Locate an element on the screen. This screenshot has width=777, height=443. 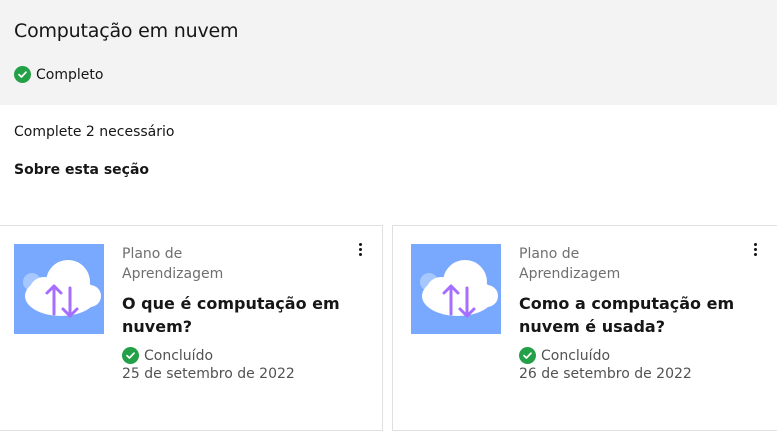
card-date: 26 de setembro de 2022 is located at coordinates (605, 374).